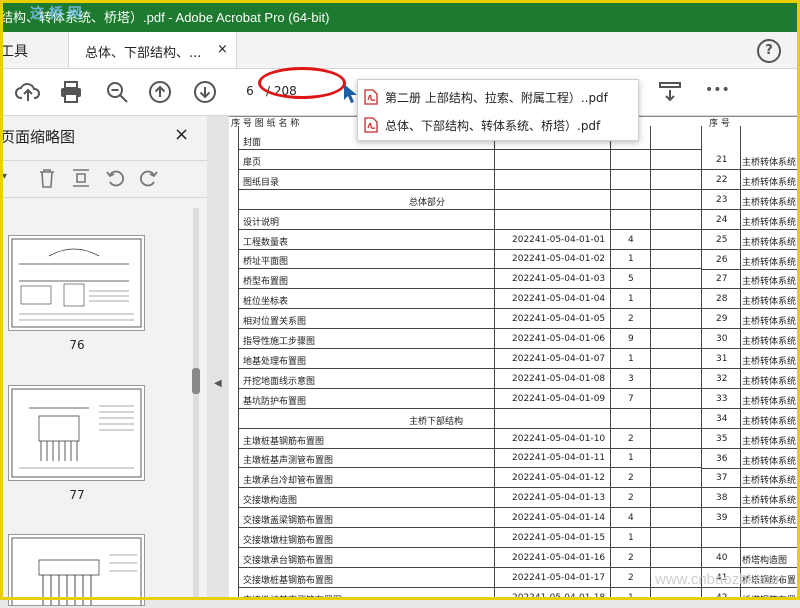 The height and width of the screenshot is (608, 800). I want to click on row-number: 27, so click(722, 279).